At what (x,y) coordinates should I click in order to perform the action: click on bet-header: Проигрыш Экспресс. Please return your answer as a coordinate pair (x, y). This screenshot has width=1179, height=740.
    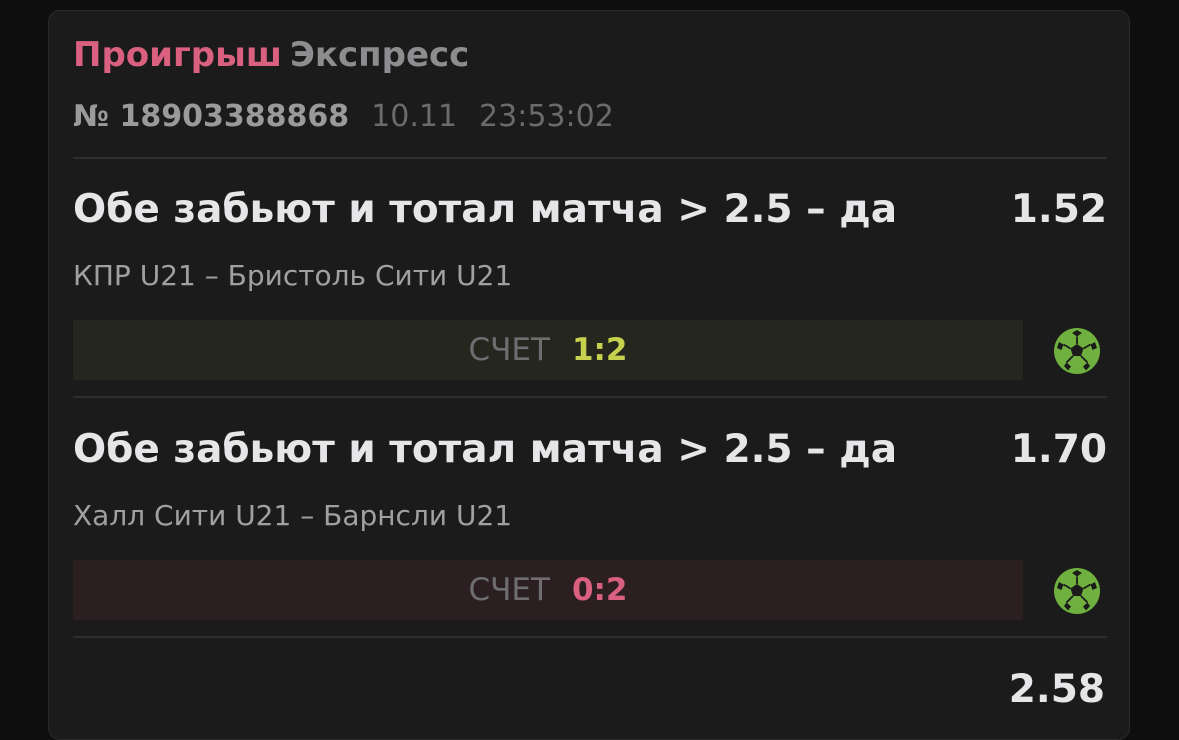
    Looking at the image, I should click on (271, 55).